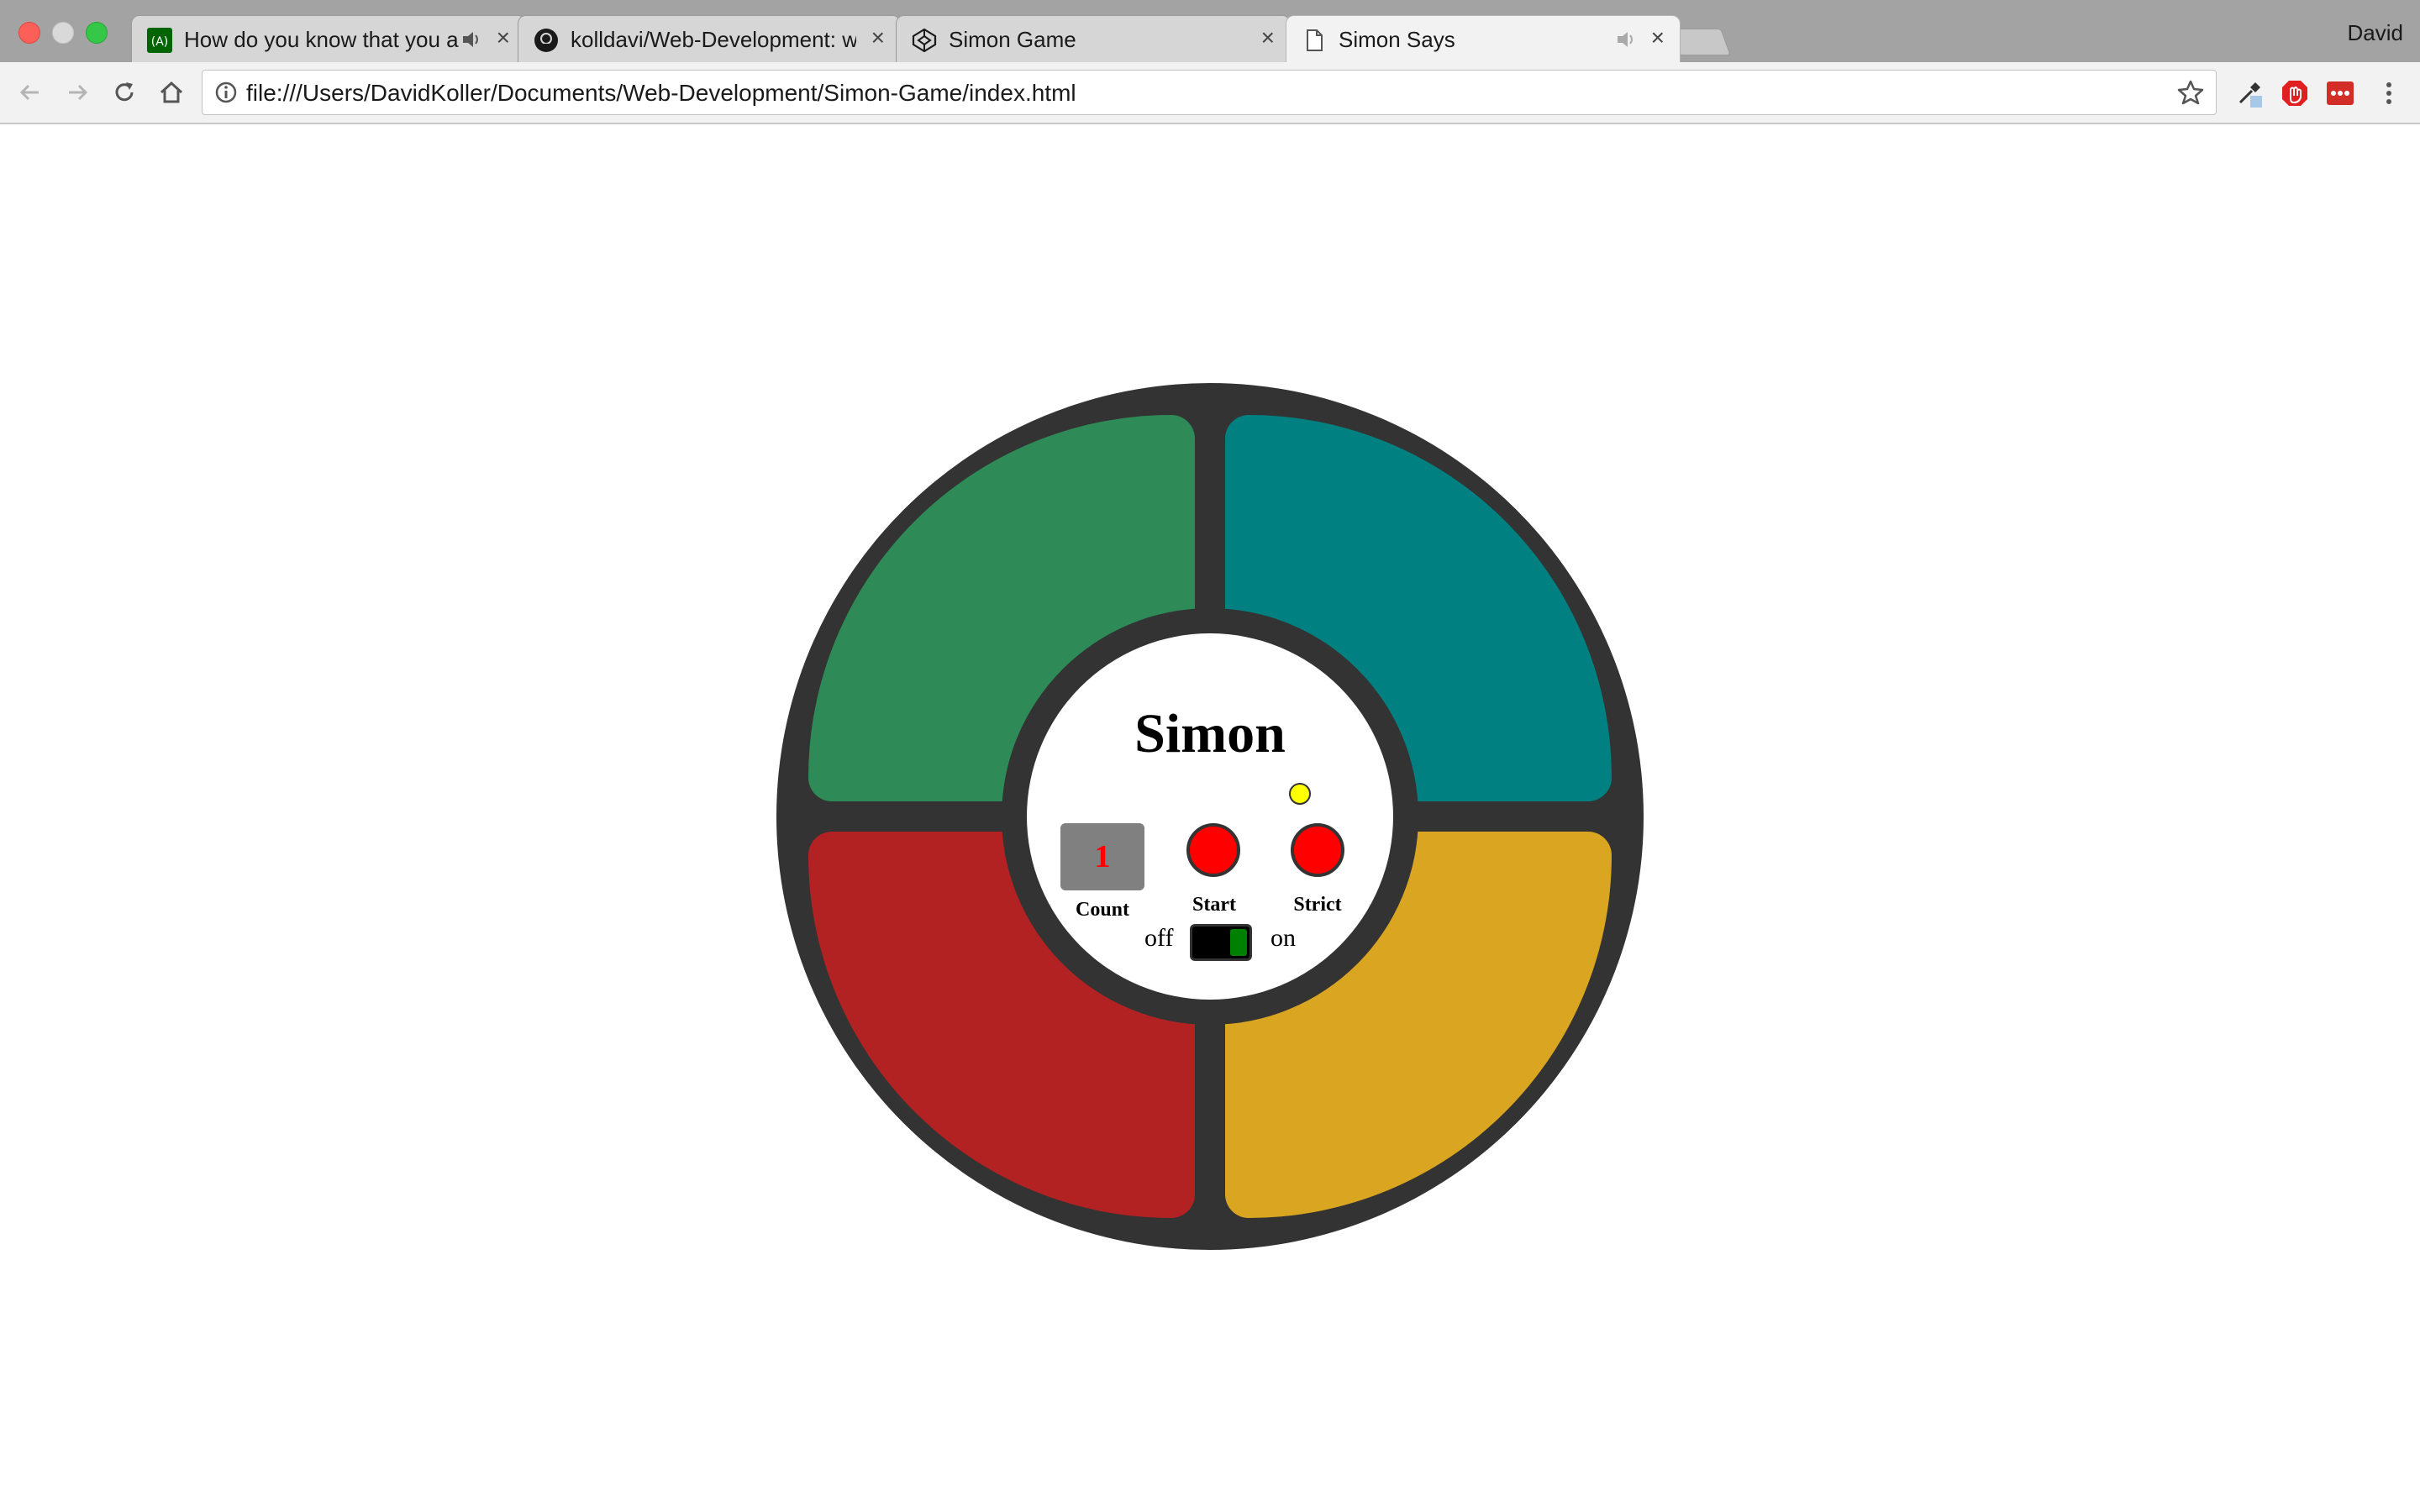  What do you see at coordinates (1317, 905) in the screenshot?
I see `strict-label: Strict` at bounding box center [1317, 905].